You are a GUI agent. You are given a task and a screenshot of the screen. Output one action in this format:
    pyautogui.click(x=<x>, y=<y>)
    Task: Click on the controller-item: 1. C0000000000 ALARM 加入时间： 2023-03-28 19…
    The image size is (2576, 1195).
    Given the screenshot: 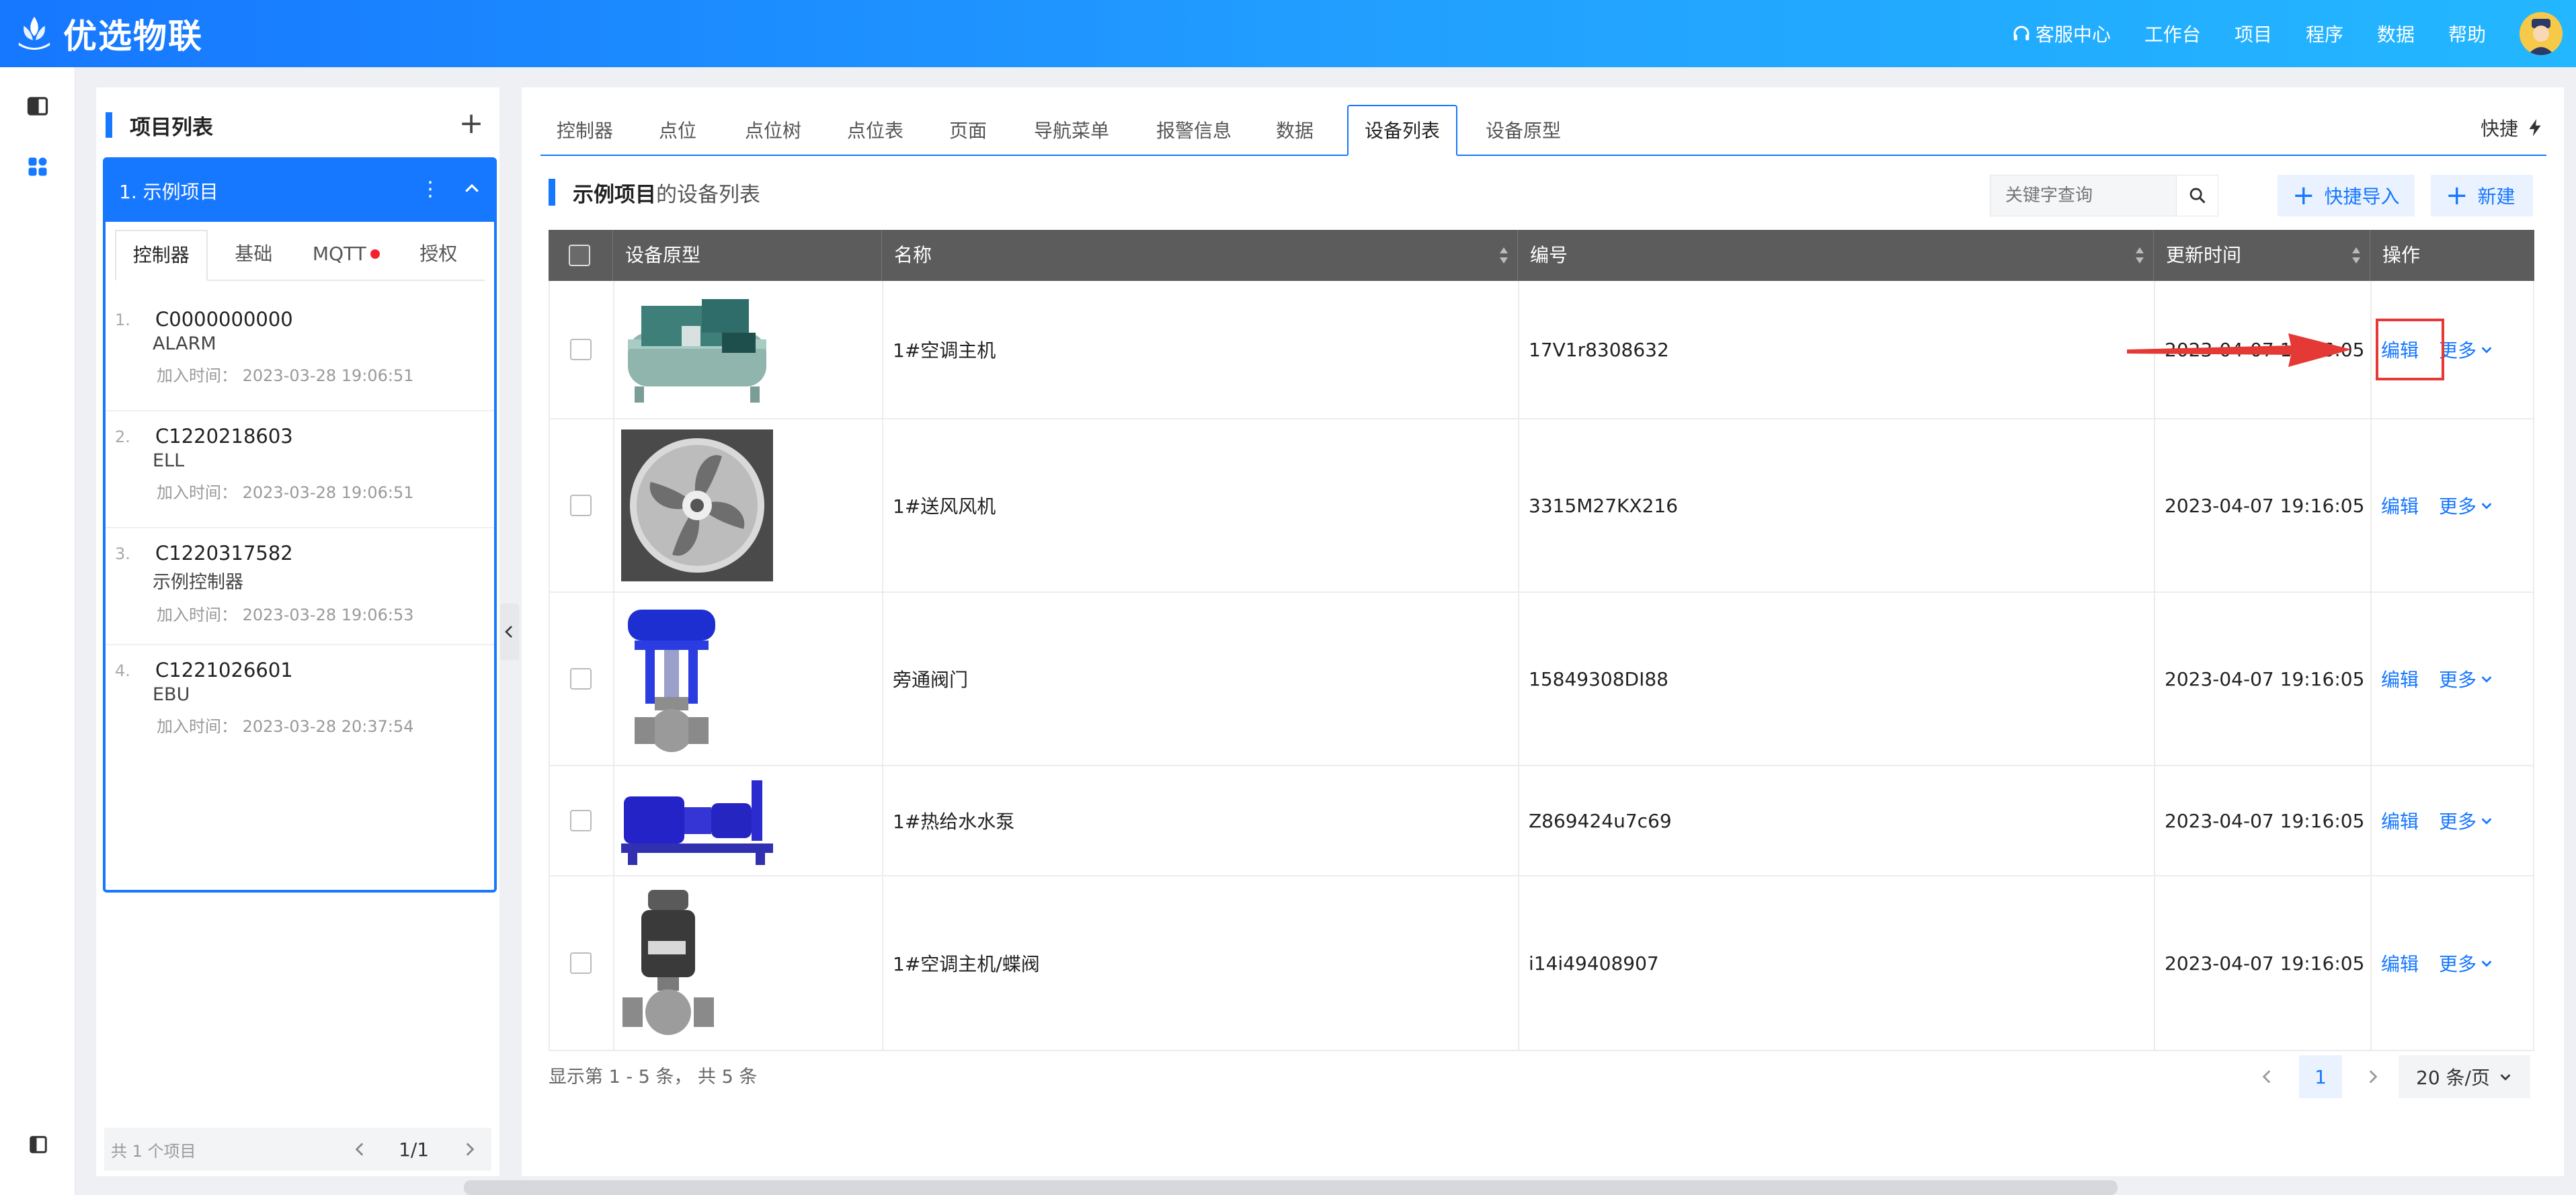 What is the action you would take?
    pyautogui.click(x=300, y=352)
    